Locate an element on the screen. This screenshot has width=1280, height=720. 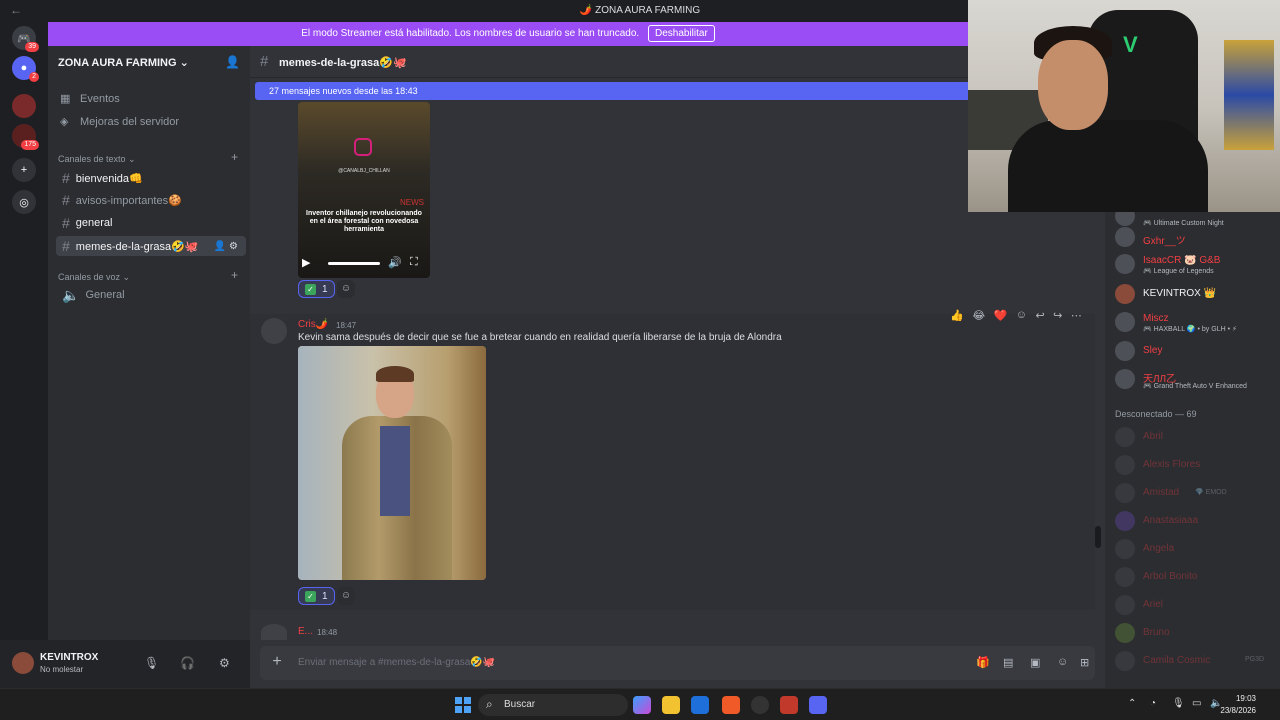
member-item: Camila Cosmic PG3D is located at coordinates (1195, 661).